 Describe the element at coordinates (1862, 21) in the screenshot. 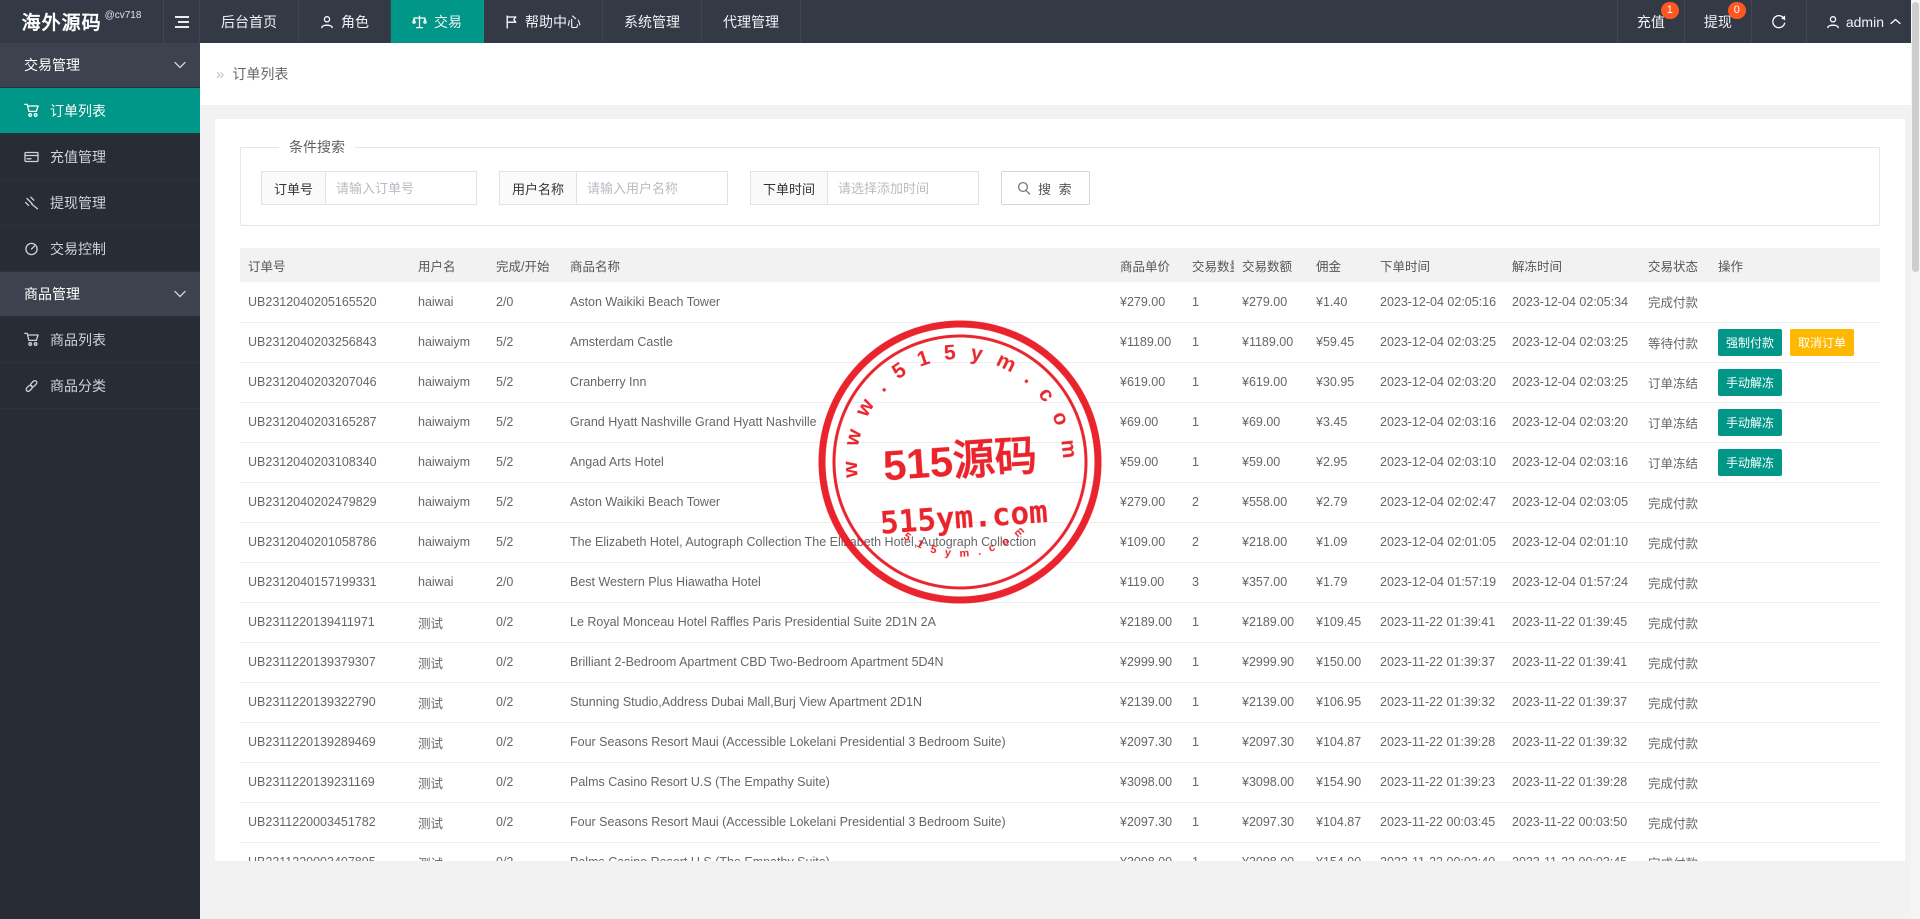

I see `user-menu: admin` at that location.